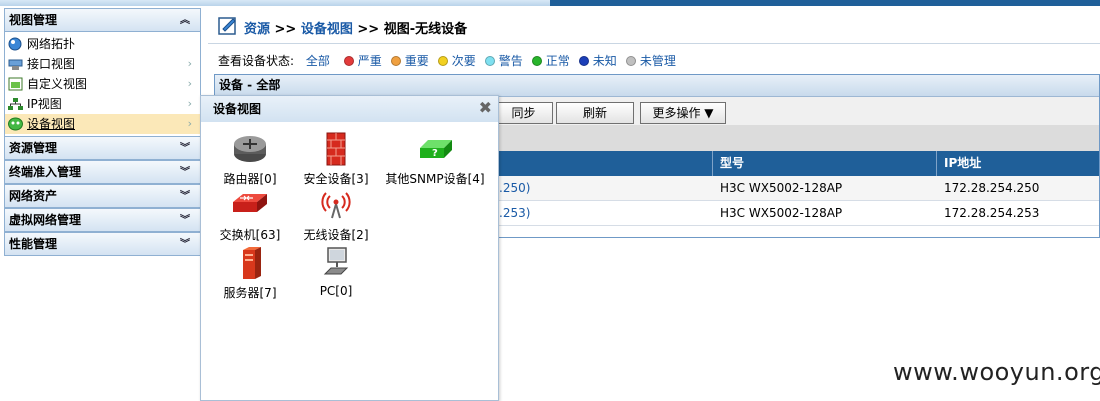 This screenshot has width=1100, height=401. I want to click on network-topology-icon, so click(15, 44).